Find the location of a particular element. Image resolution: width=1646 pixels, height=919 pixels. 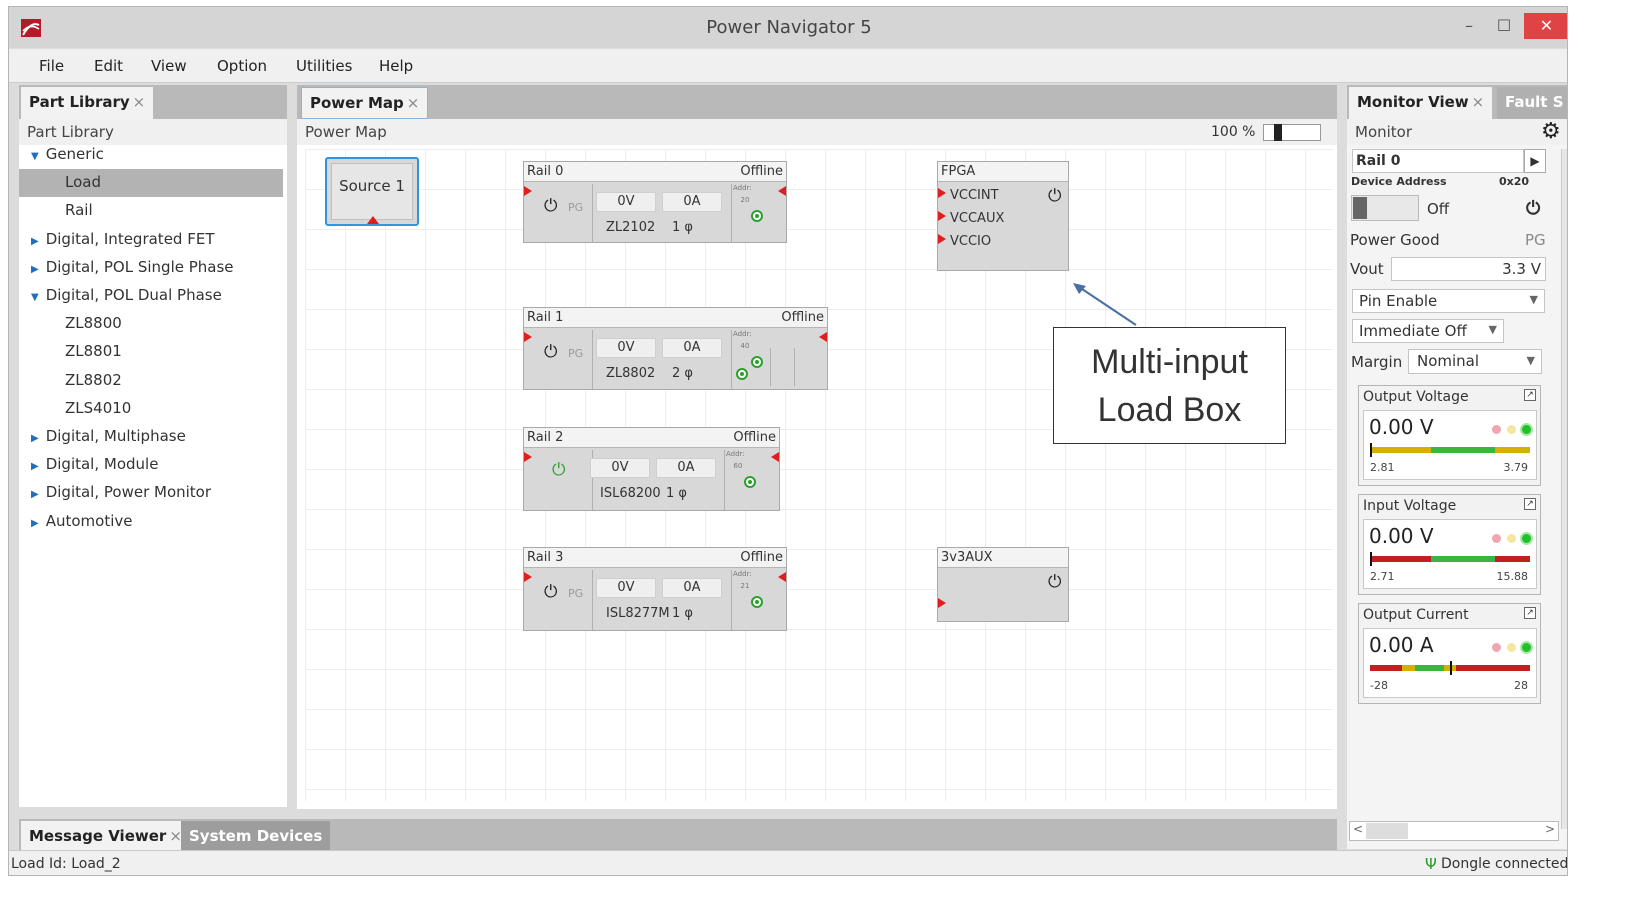

rail-node: Rail 1 Offline ⏻ PG 0V 0A ZL8802 2 φ Addr: 40 is located at coordinates (675, 348).